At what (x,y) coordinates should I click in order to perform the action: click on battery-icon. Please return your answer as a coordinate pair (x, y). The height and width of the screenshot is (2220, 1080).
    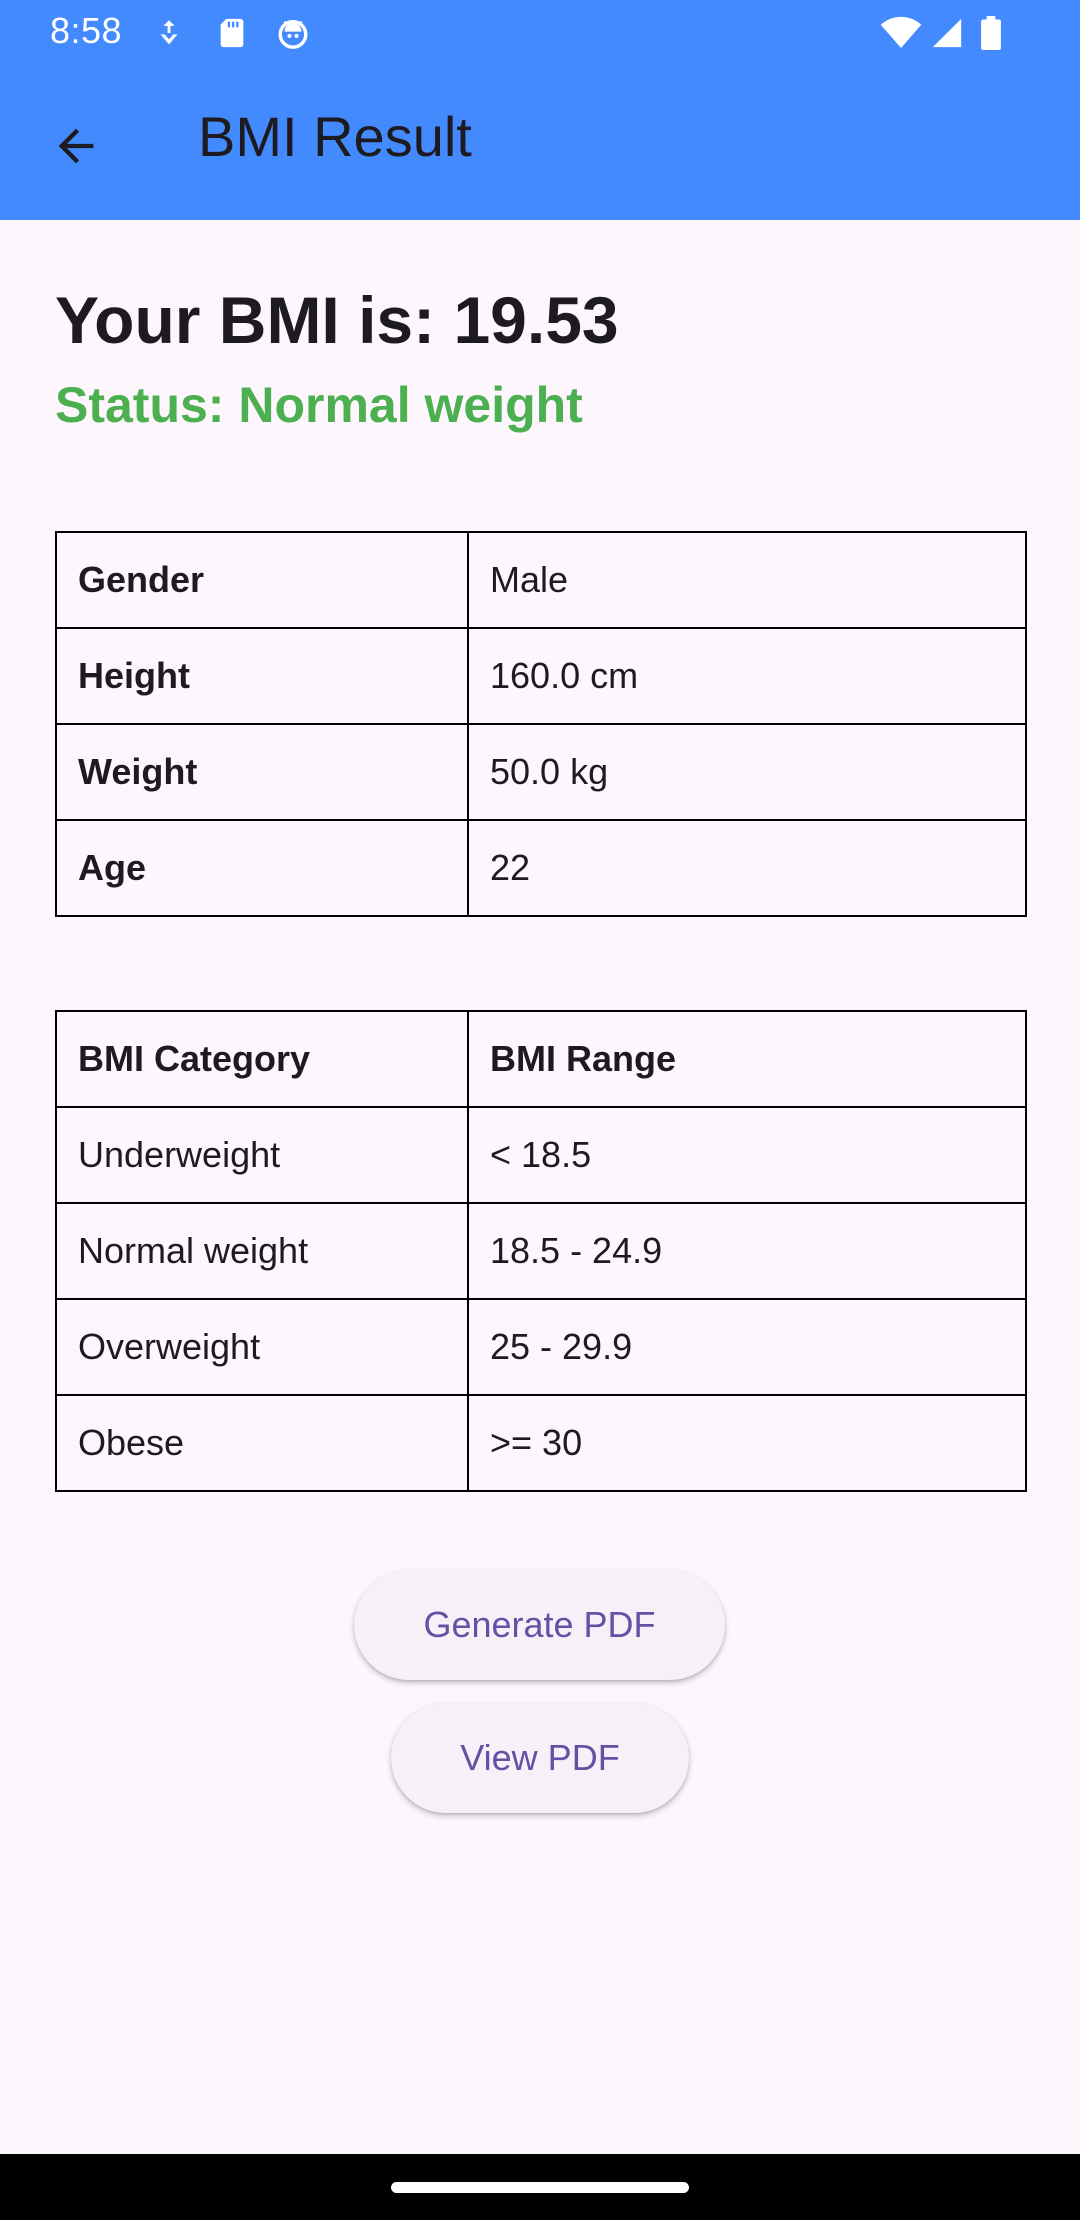
    Looking at the image, I should click on (991, 33).